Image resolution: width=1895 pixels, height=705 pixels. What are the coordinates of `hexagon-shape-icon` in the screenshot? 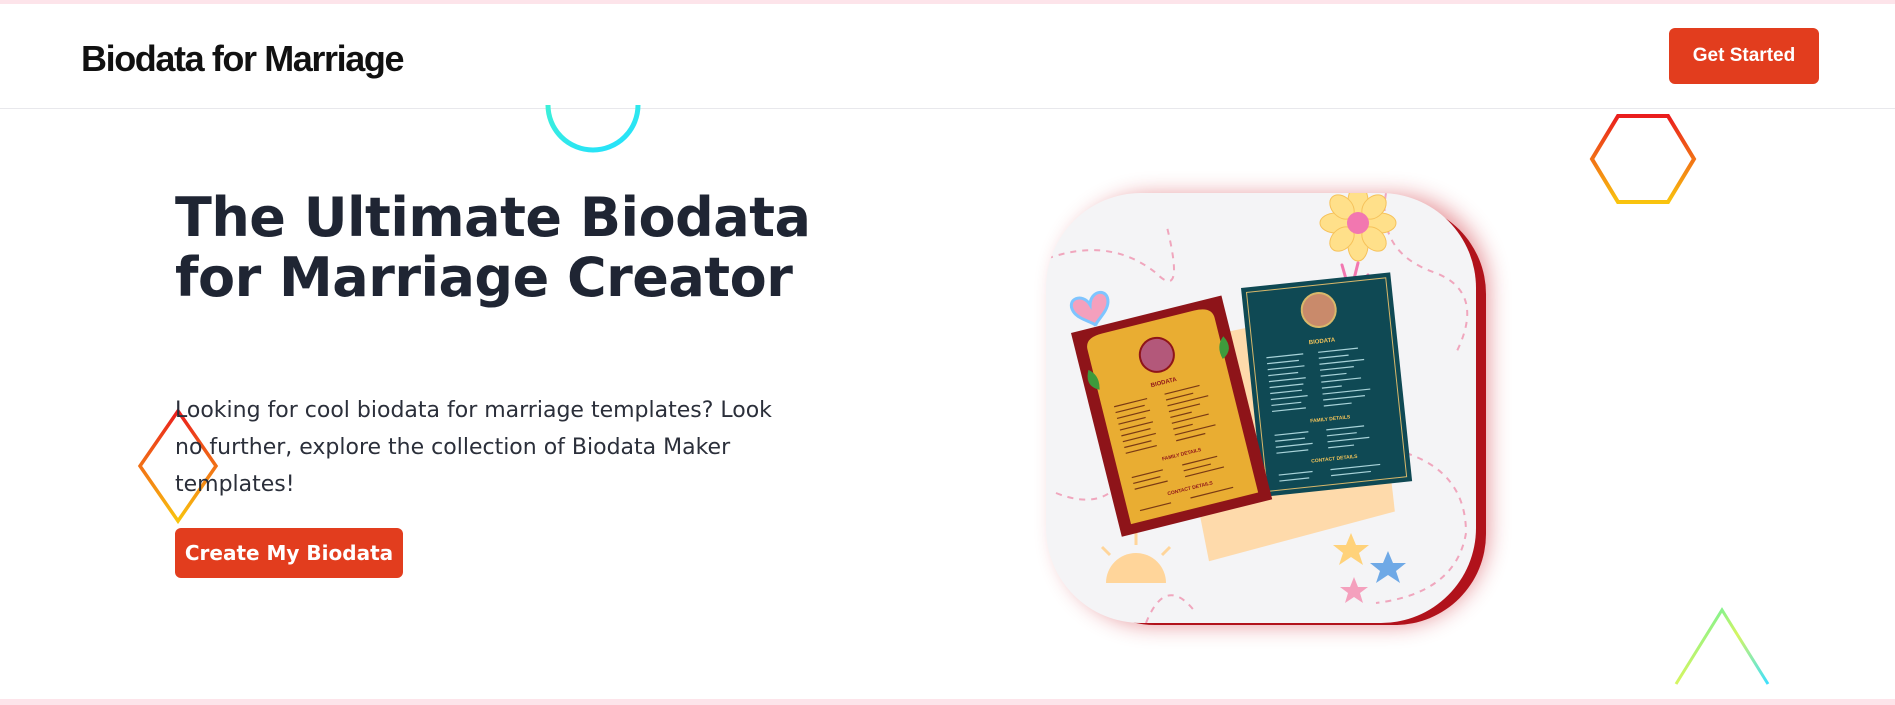 It's located at (1643, 159).